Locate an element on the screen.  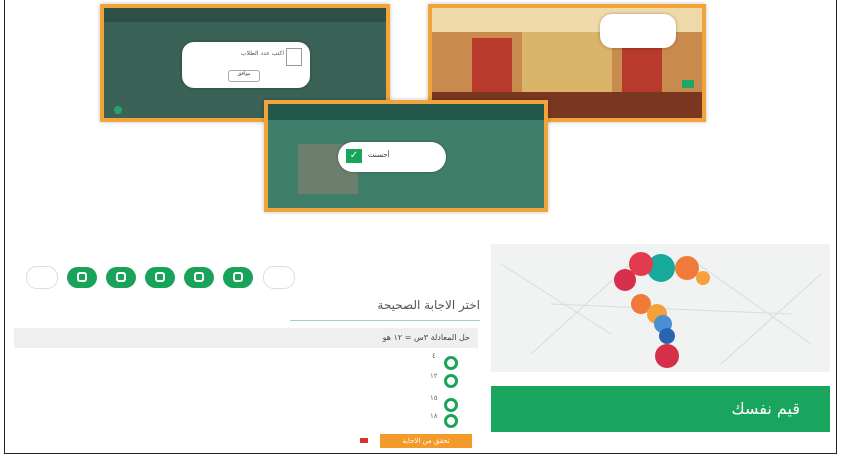
flag-icon is located at coordinates (364, 440).